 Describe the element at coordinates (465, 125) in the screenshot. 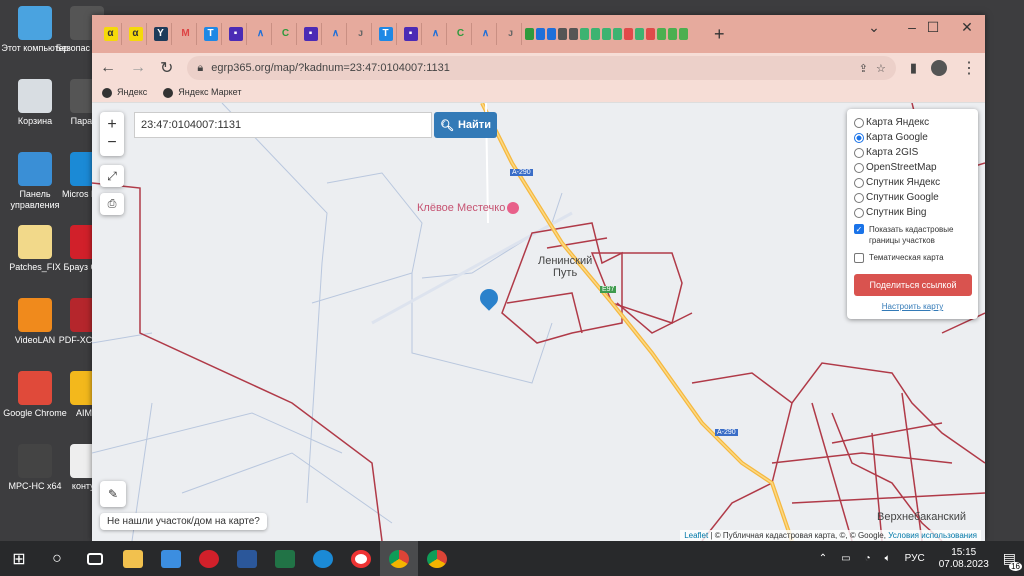

I see `find-button: 🔍︎ Найти` at that location.